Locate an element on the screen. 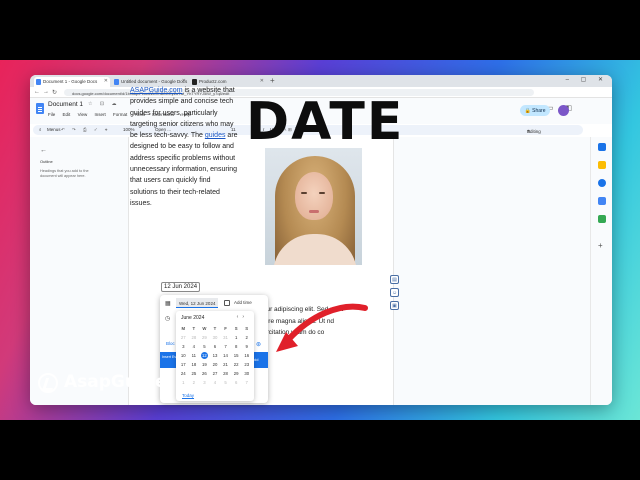 This screenshot has width=640, height=480. calendar-day: 11 is located at coordinates (194, 355).